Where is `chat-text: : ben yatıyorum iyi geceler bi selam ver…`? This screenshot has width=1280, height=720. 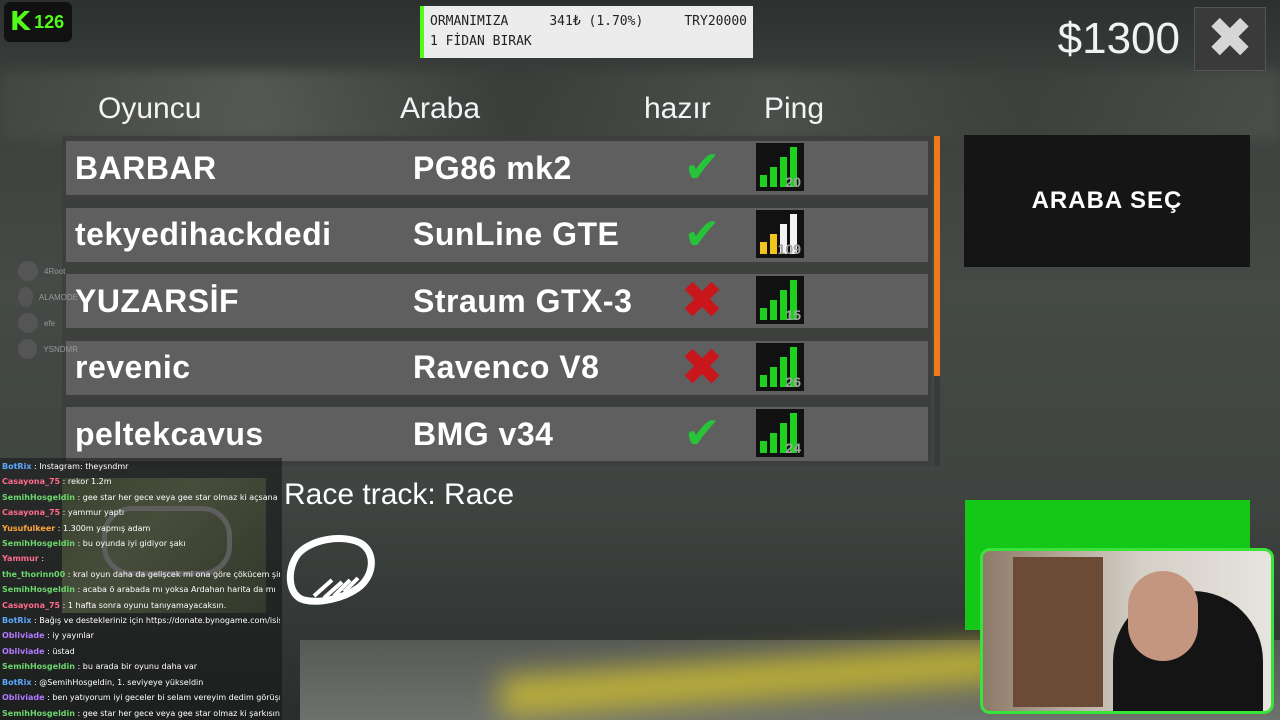 chat-text: : ben yatıyorum iyi geceler bi selam ver… is located at coordinates (163, 698).